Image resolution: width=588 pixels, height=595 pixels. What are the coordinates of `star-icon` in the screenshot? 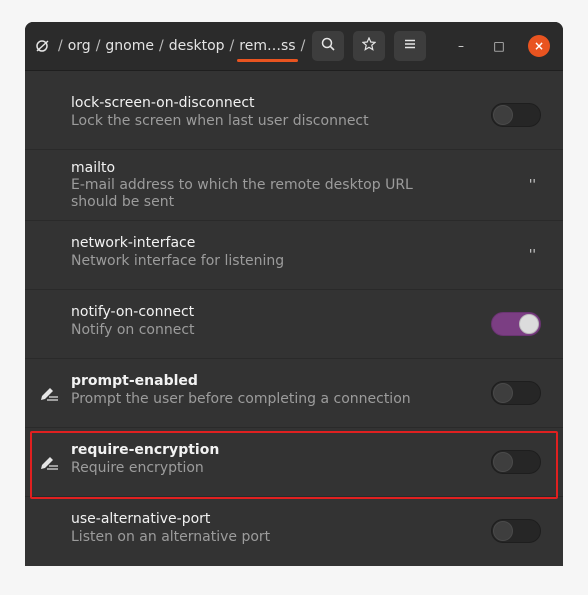 It's located at (369, 45).